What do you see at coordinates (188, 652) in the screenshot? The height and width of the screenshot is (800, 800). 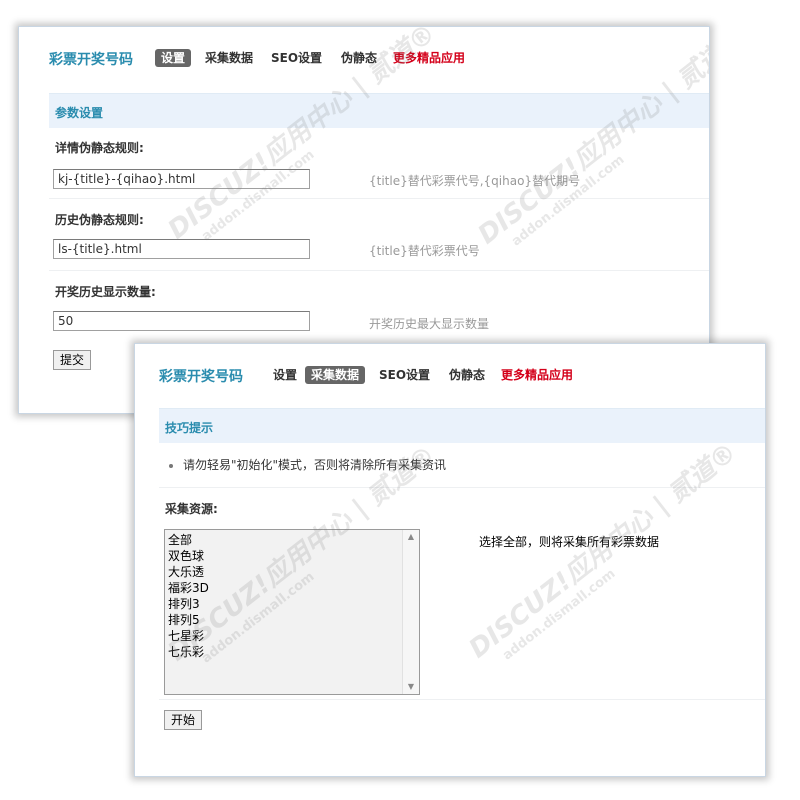 I see `source-option: 七乐彩` at bounding box center [188, 652].